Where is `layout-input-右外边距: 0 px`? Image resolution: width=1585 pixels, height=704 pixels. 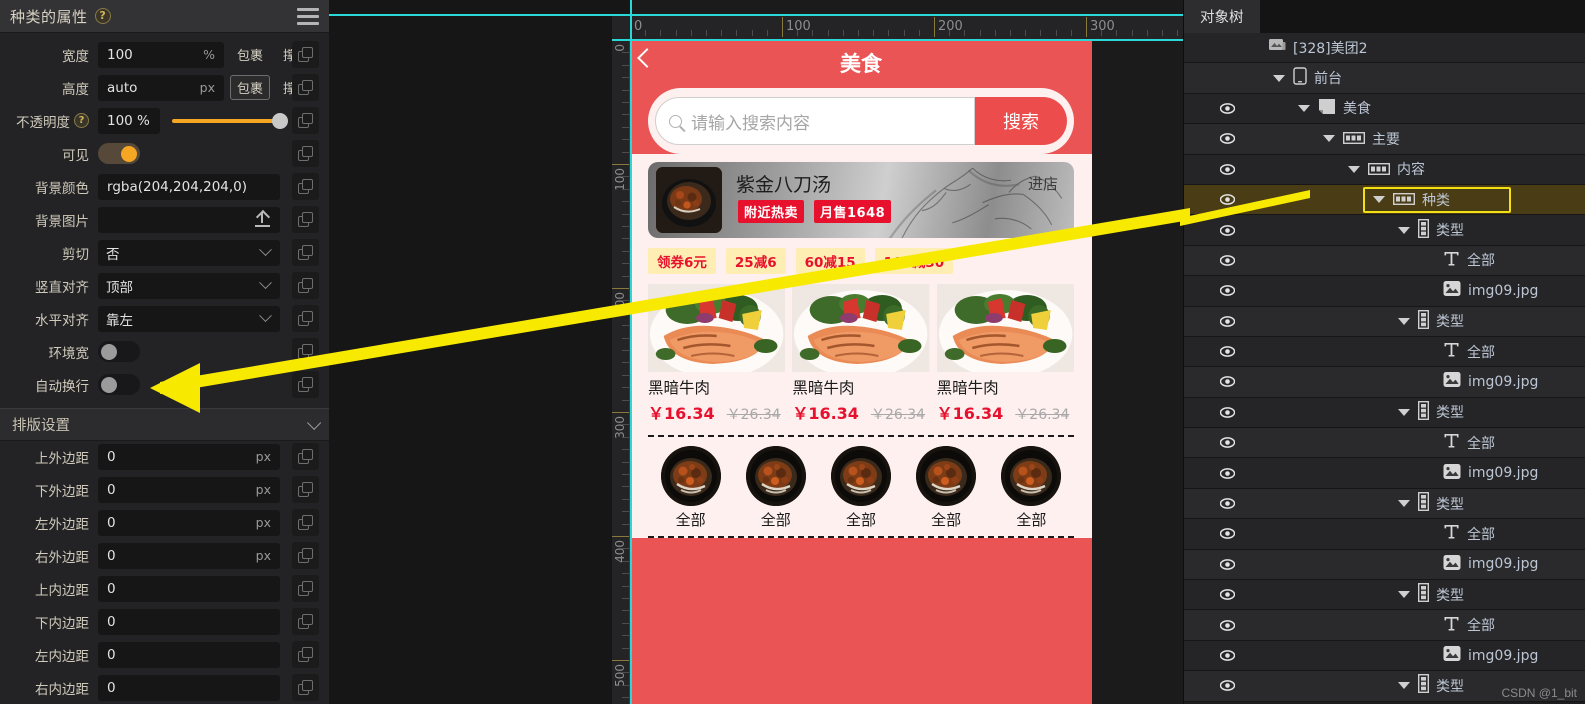 layout-input-右外边距: 0 px is located at coordinates (189, 555).